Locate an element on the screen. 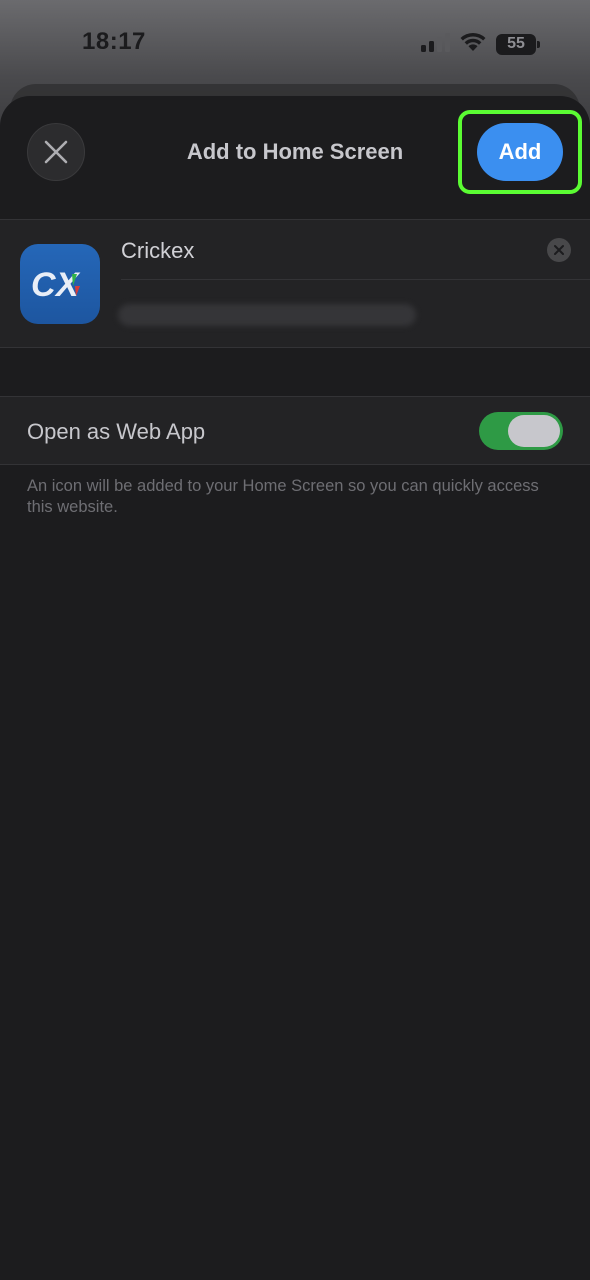 This screenshot has height=1280, width=590. web-app-row: Open as Web App is located at coordinates (295, 430).